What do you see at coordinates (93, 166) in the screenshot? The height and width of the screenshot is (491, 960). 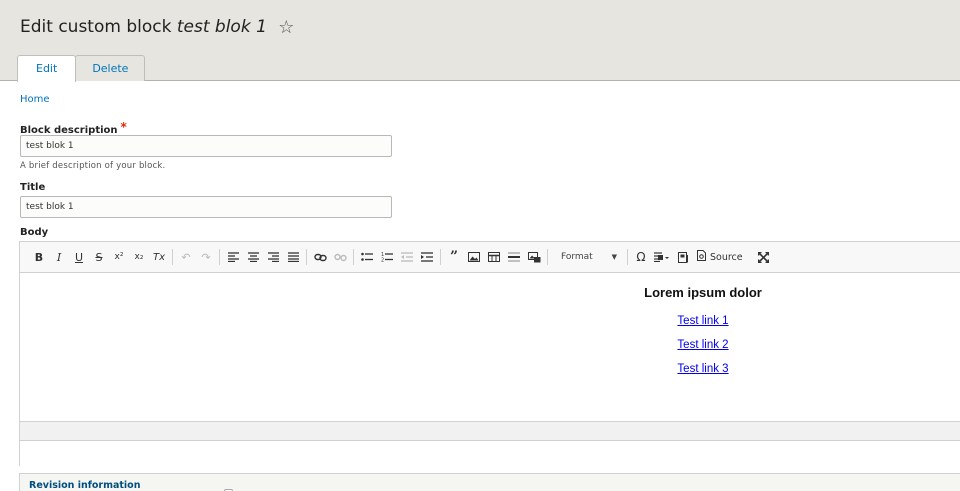 I see `block-description-help: A brief description of your block.` at bounding box center [93, 166].